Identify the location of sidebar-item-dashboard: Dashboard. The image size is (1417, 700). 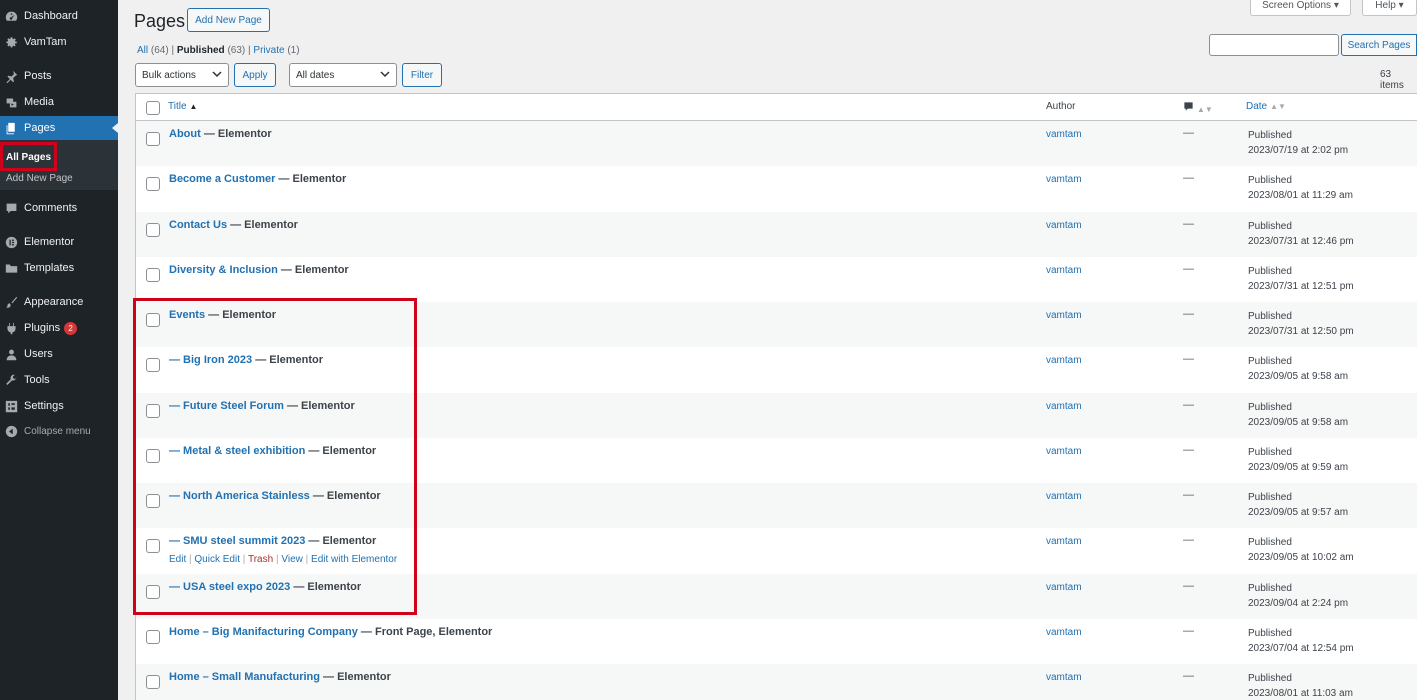
(59, 16).